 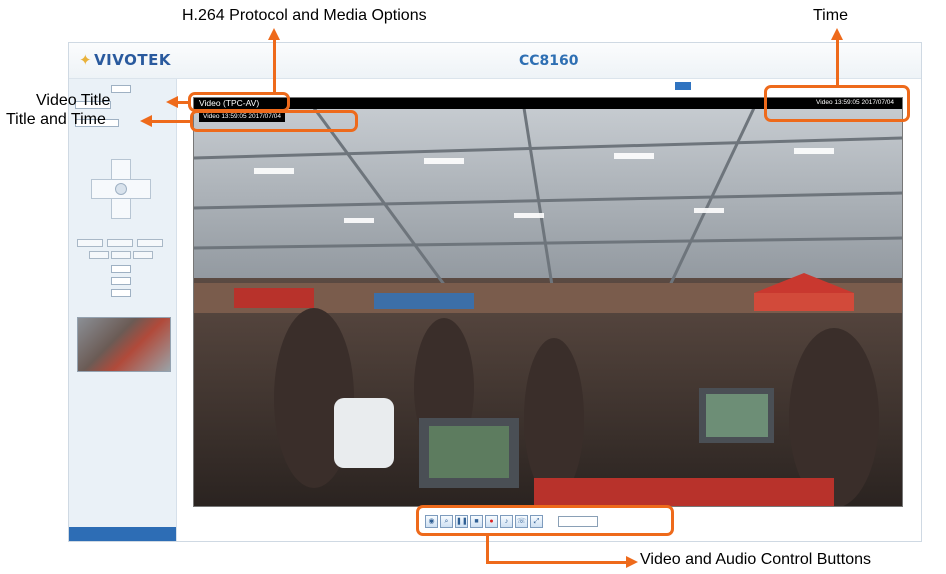 I want to click on powered-by-footer, so click(x=122, y=534).